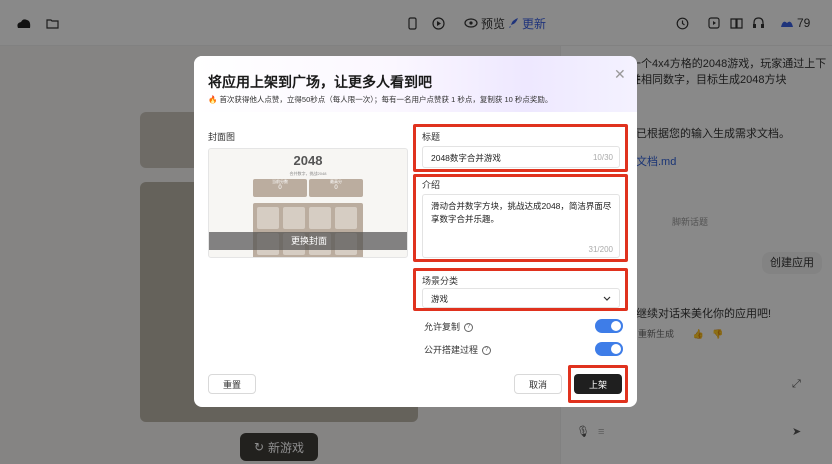  I want to click on title-input-value: 2048数字合并游戏, so click(466, 158).